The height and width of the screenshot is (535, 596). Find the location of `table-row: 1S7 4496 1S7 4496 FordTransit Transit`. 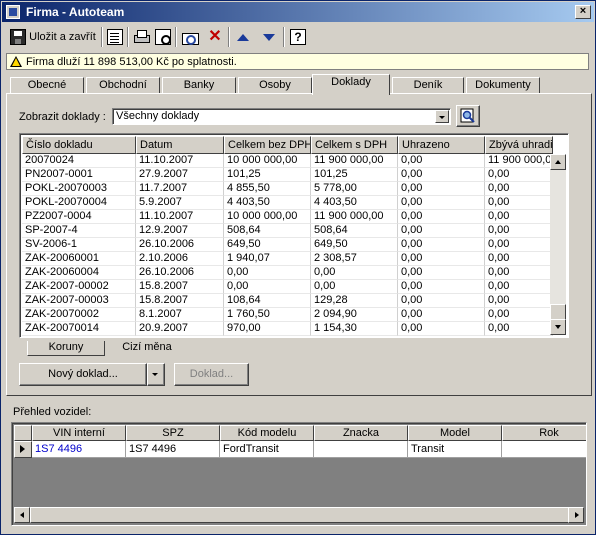

table-row: 1S7 4496 1S7 4496 FordTransit Transit is located at coordinates (300, 449).